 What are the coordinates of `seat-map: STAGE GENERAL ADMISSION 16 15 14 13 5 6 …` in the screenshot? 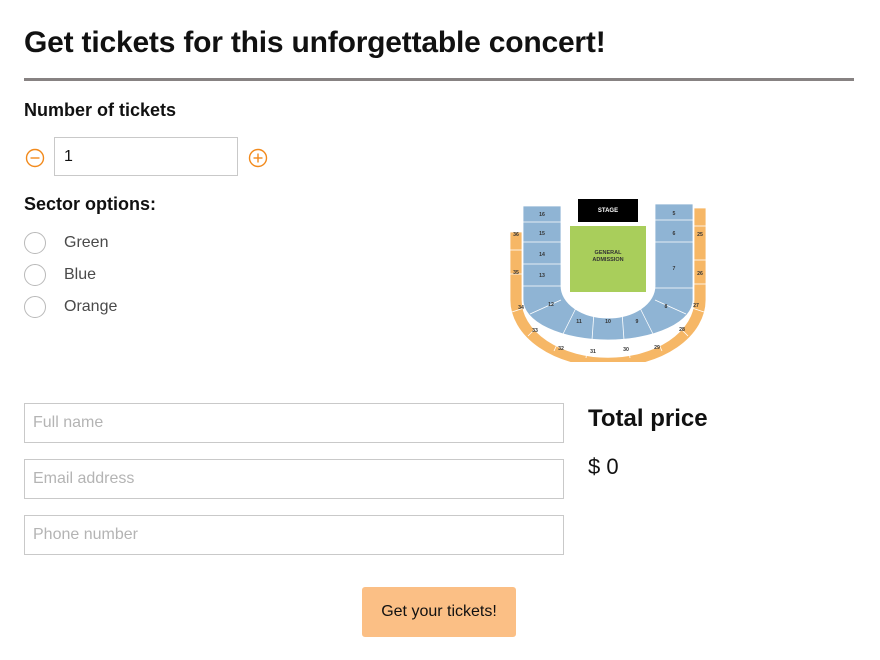 It's located at (608, 280).